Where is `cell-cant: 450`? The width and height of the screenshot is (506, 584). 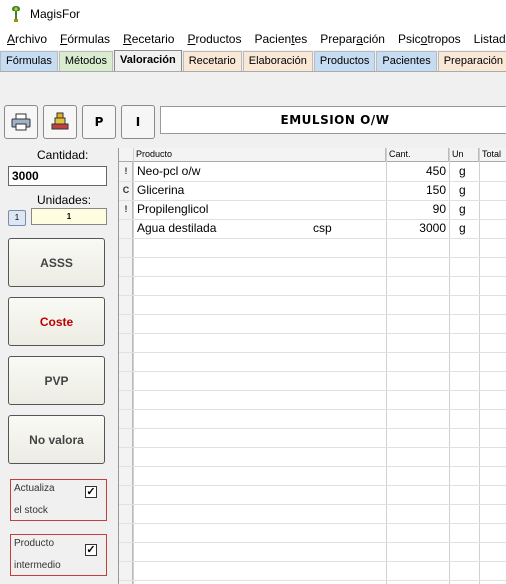 cell-cant: 450 is located at coordinates (416, 171).